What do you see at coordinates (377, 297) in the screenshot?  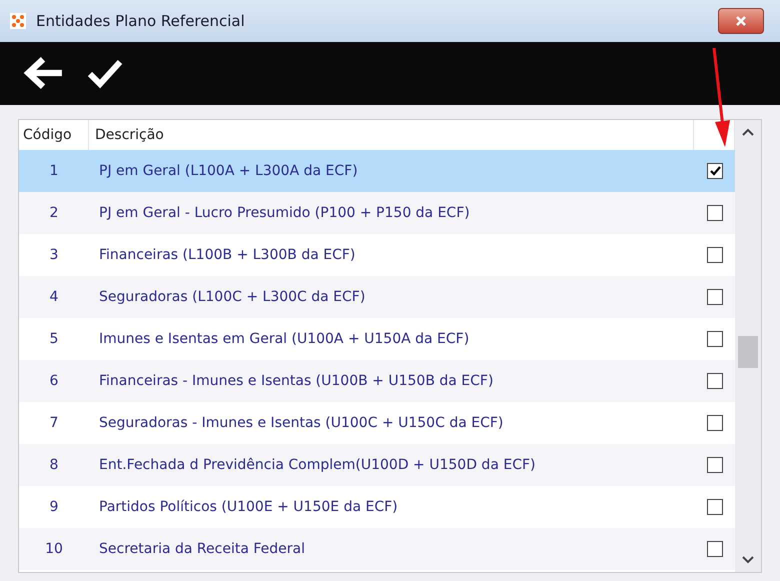 I see `table-row: 4 Seguradoras (L100C + L300C da ECF)` at bounding box center [377, 297].